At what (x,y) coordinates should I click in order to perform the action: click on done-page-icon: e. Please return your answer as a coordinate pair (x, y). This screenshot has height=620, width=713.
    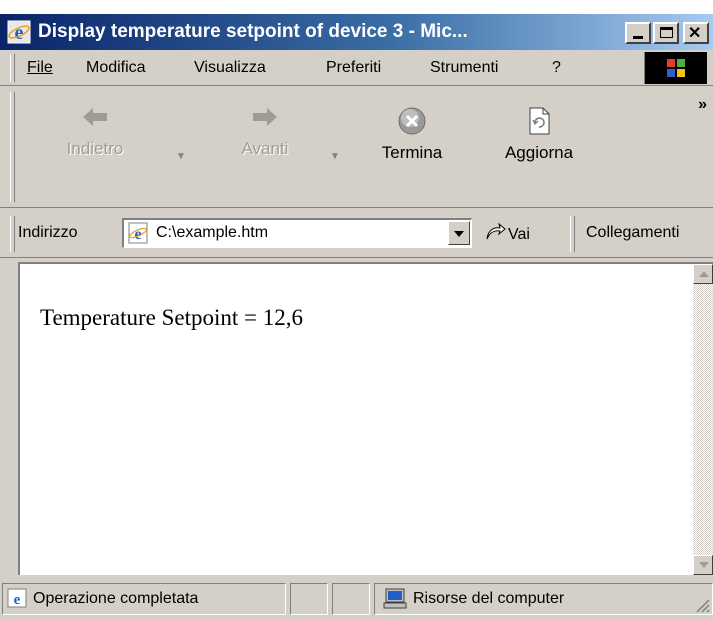
    Looking at the image, I should click on (17, 600).